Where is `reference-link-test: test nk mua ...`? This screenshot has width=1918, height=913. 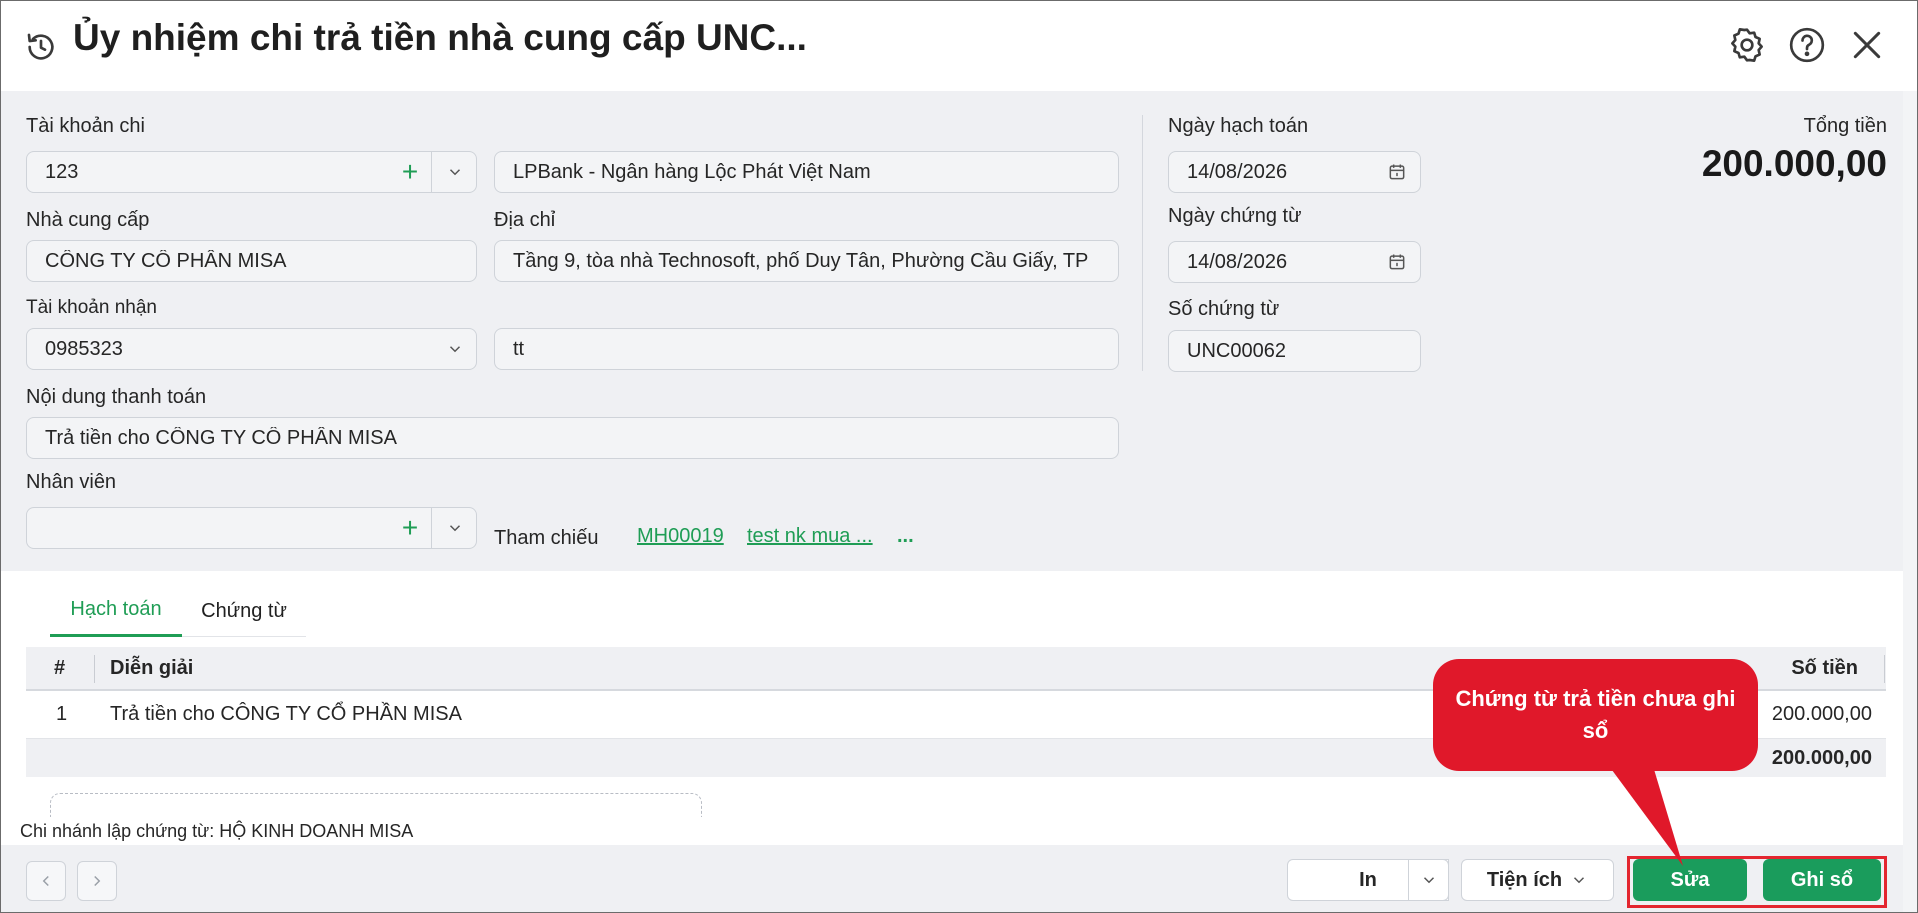 reference-link-test: test nk mua ... is located at coordinates (810, 536).